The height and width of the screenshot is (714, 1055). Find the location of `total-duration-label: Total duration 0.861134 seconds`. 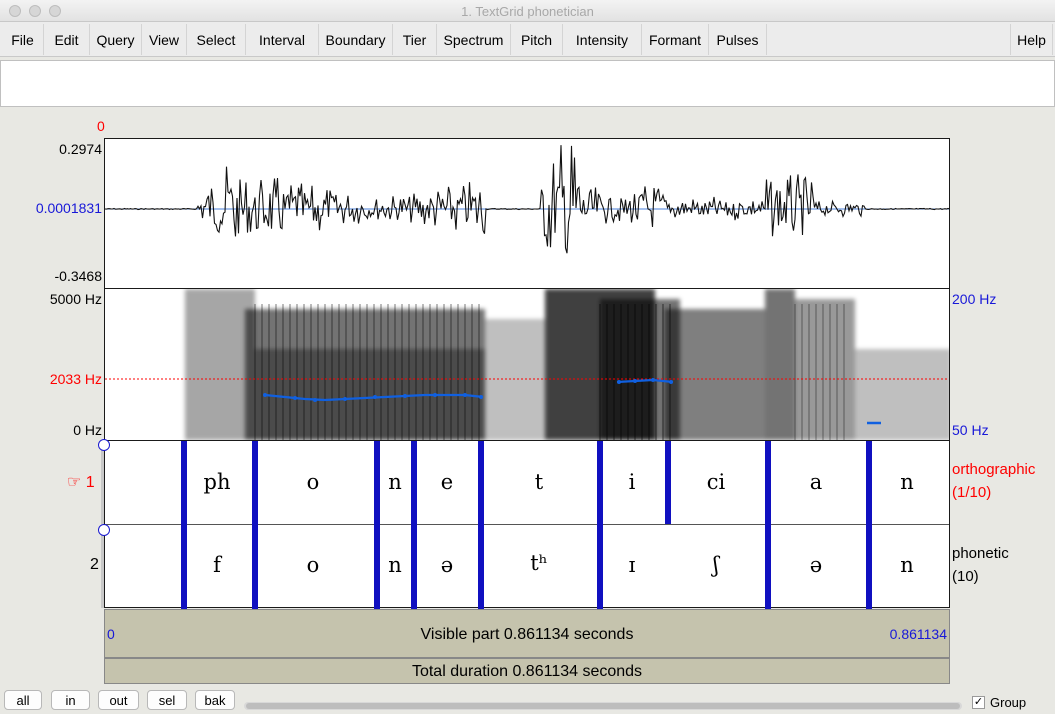

total-duration-label: Total duration 0.861134 seconds is located at coordinates (527, 671).